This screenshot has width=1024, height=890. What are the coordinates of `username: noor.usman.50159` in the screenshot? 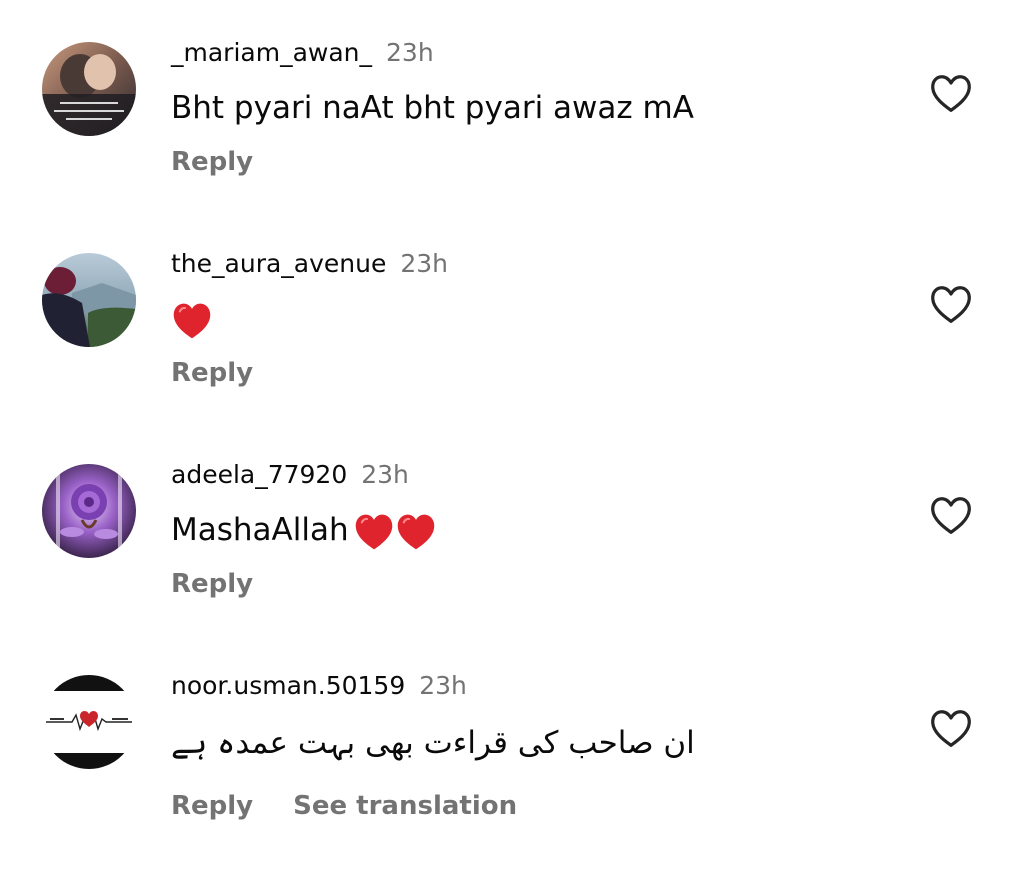 It's located at (288, 685).